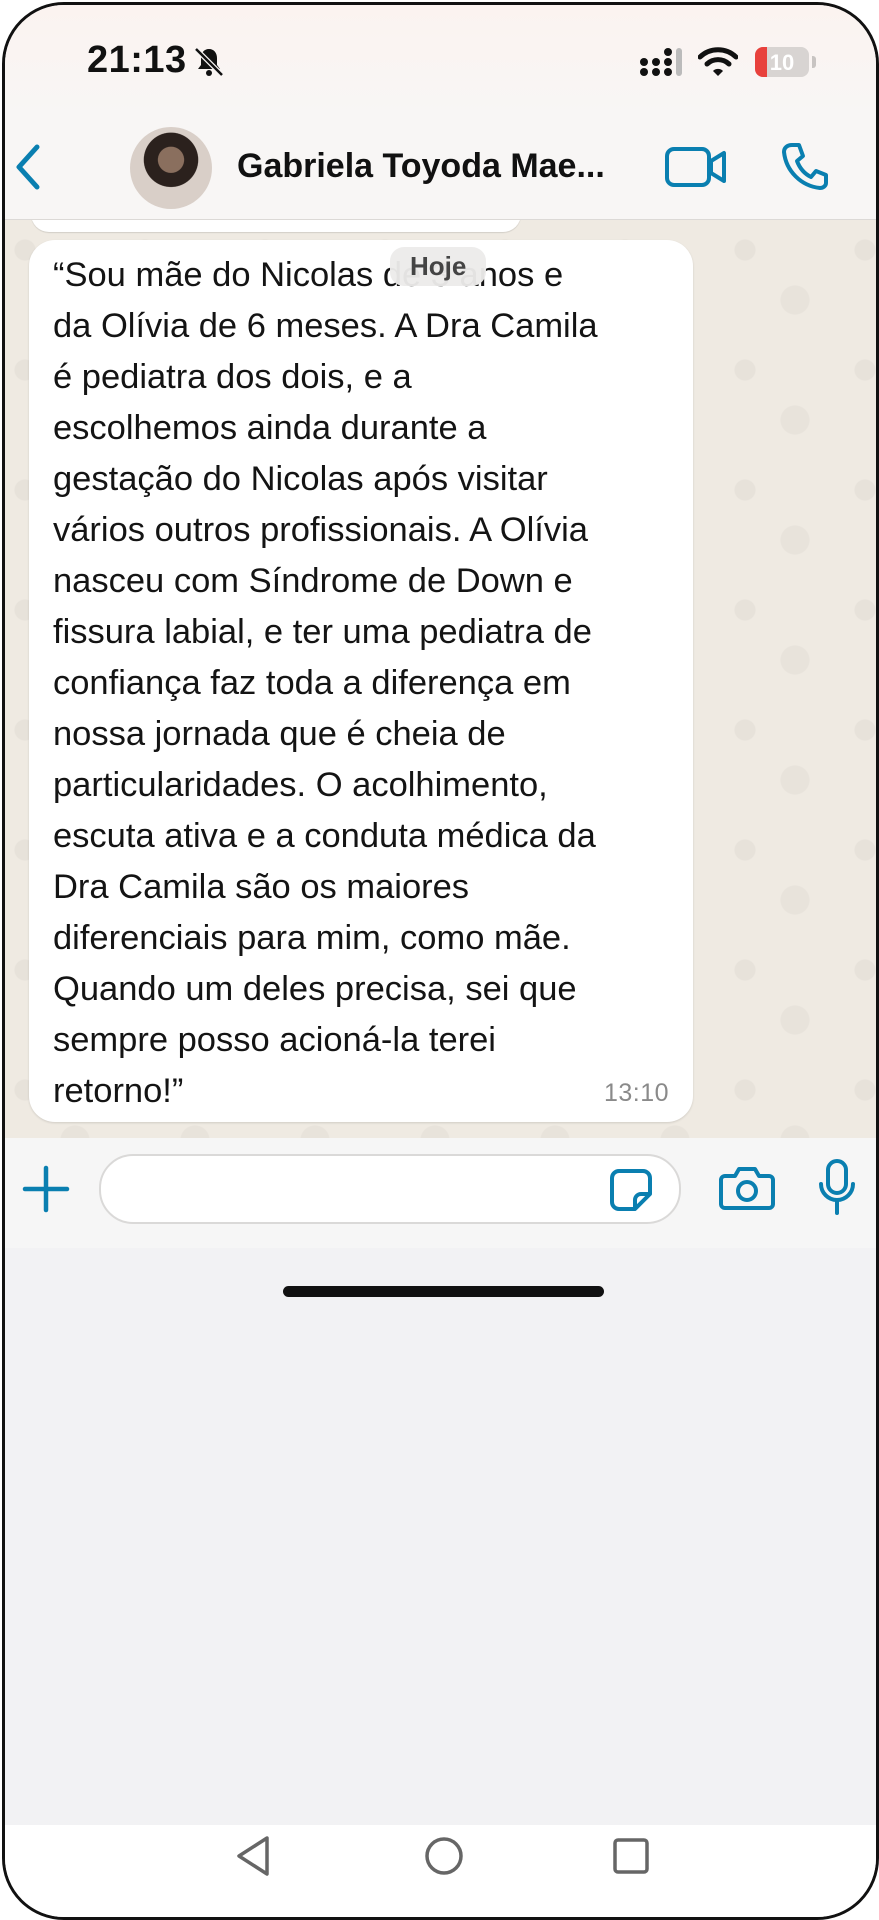 The image size is (879, 1920). I want to click on status-time: 21:13, so click(137, 60).